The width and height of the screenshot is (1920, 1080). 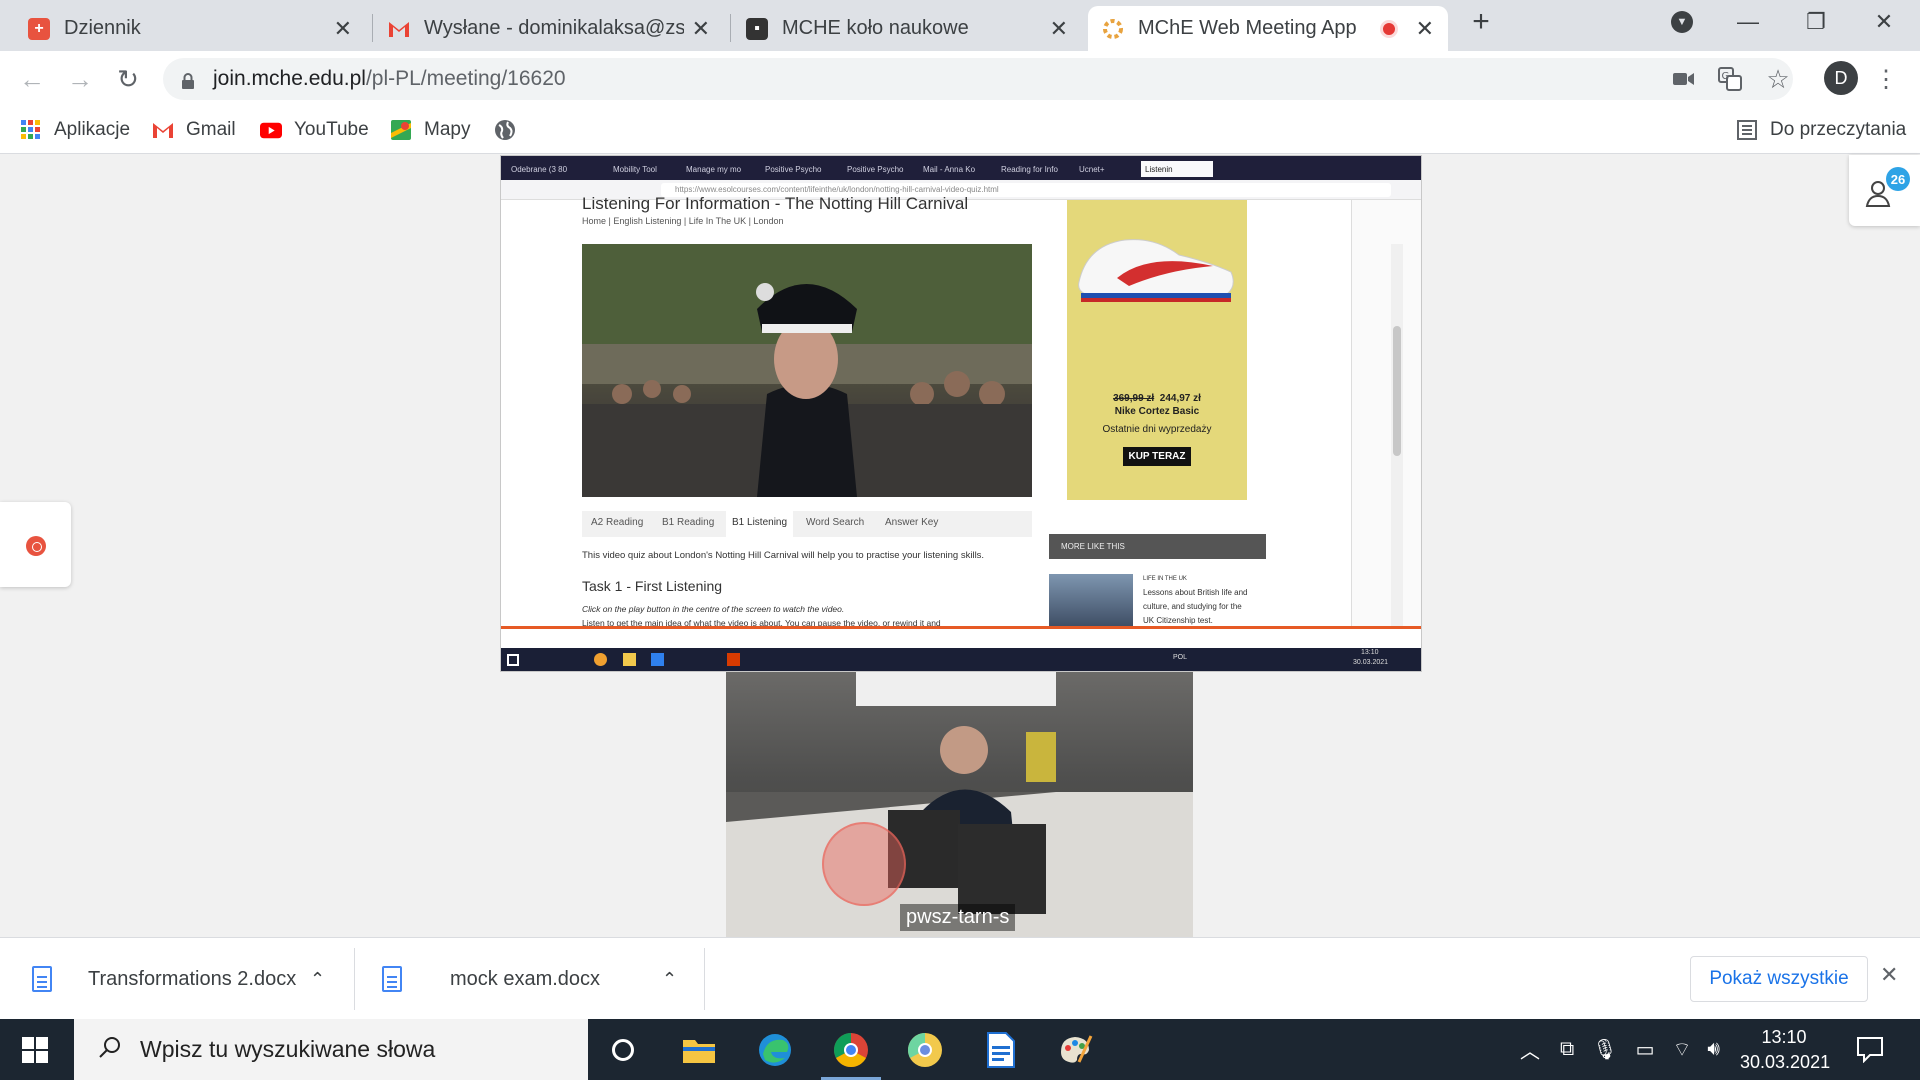 I want to click on cortana-icon, so click(x=623, y=1050).